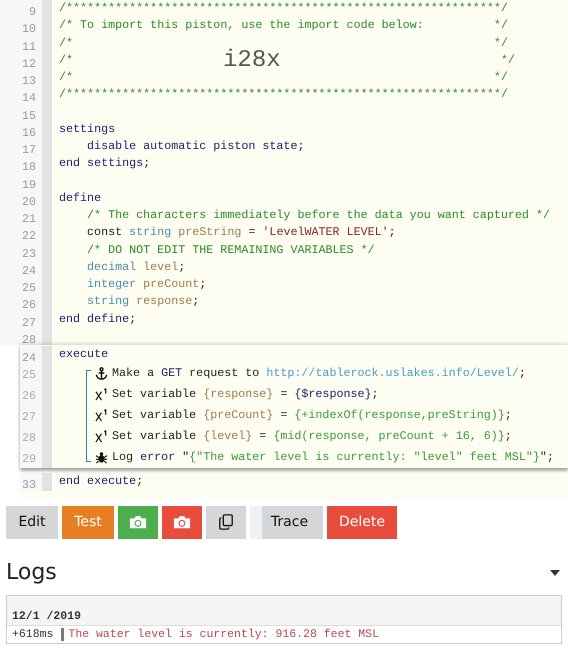 This screenshot has height=659, width=568. Describe the element at coordinates (192, 147) in the screenshot. I see `code-keyword: disable automatic piston state` at that location.